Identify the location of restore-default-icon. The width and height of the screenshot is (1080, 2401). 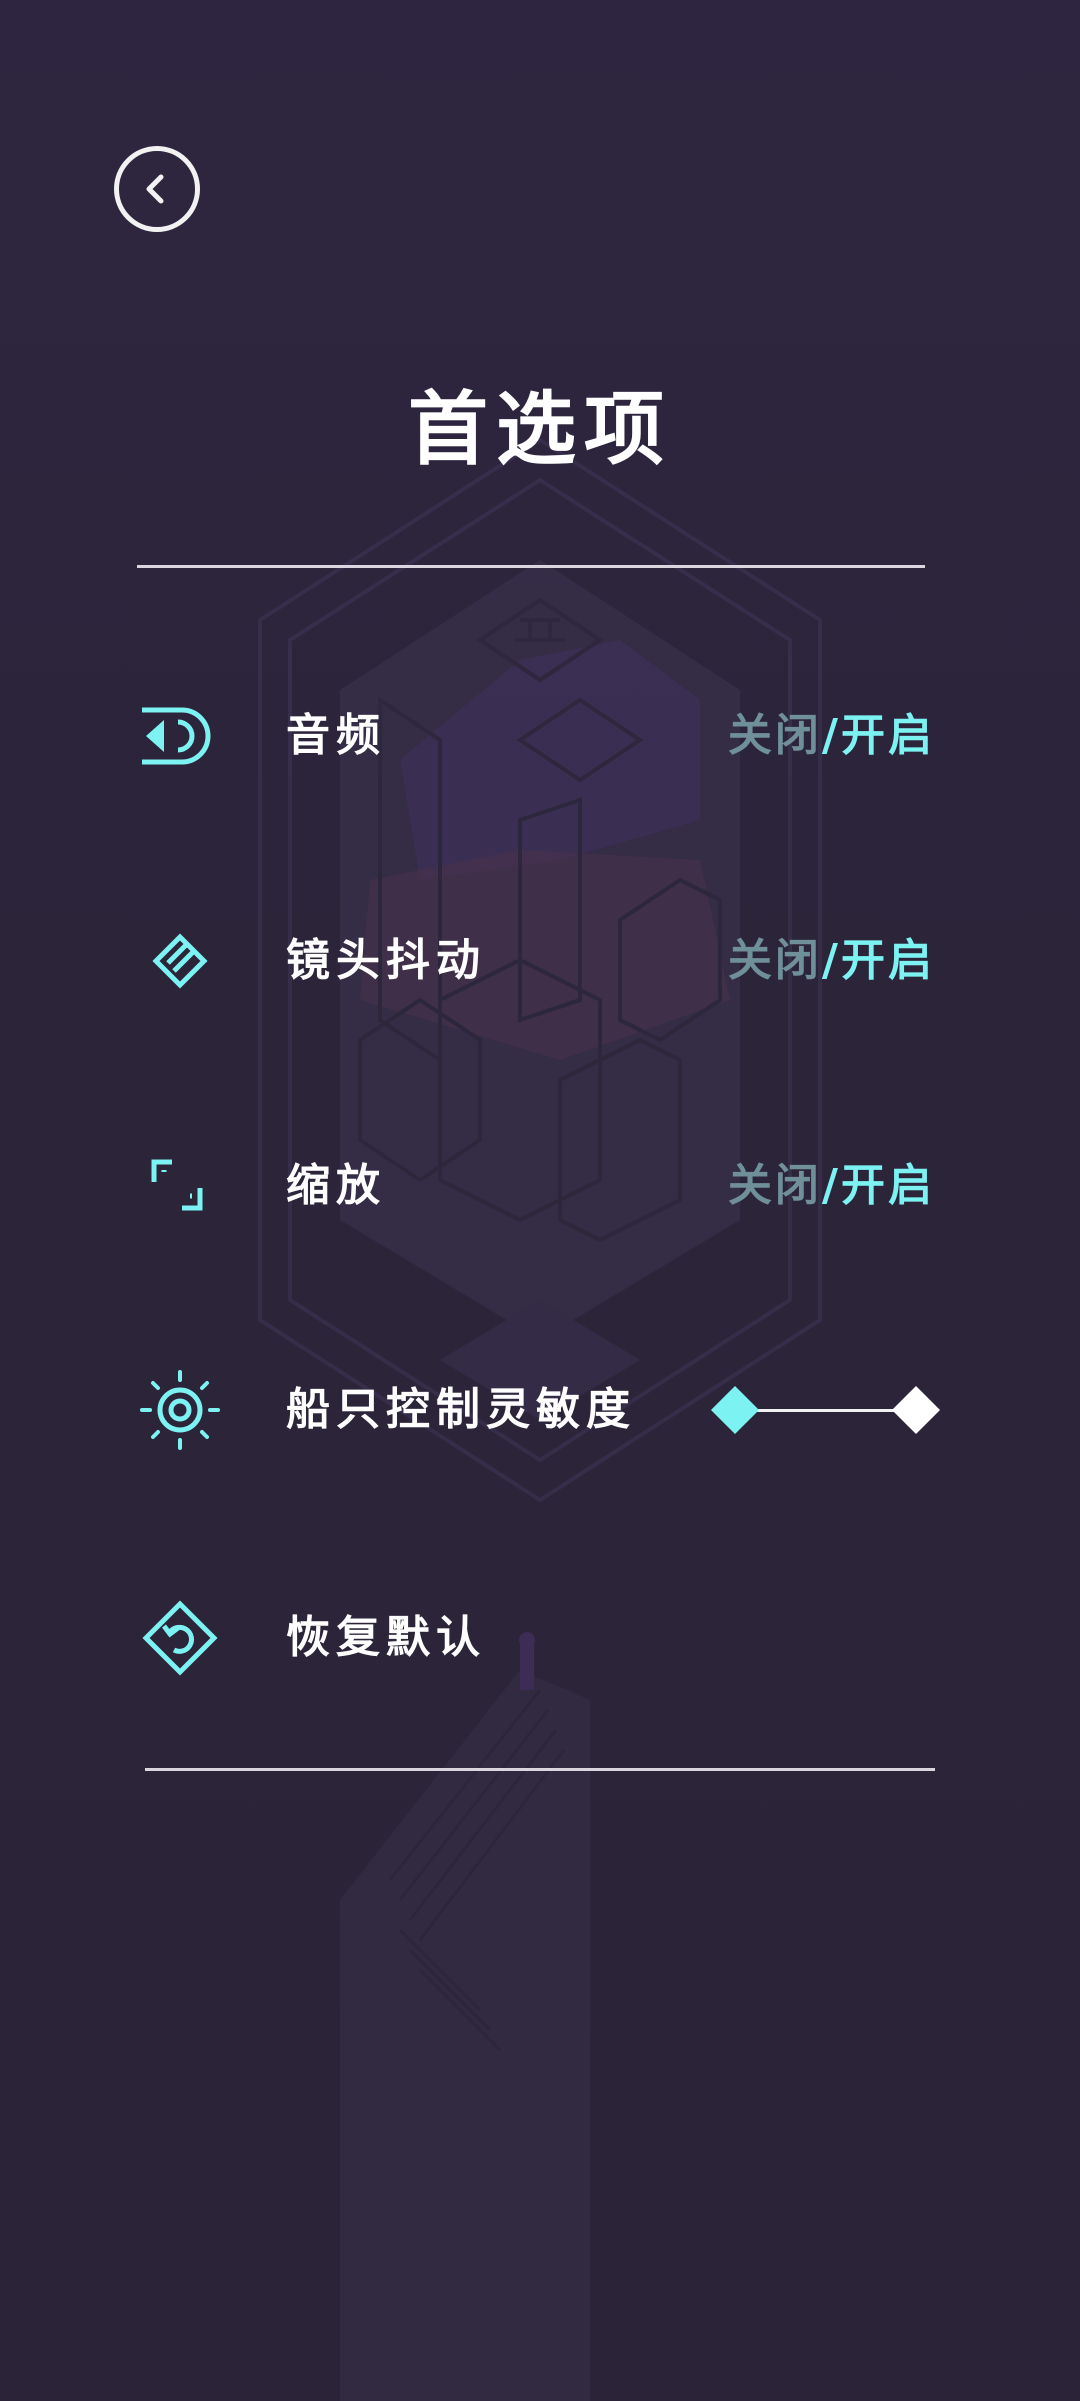
(180, 1638).